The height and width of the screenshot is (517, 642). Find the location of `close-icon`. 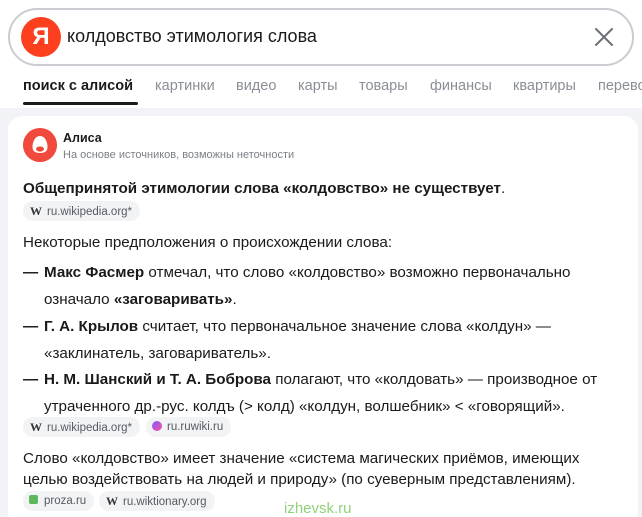

close-icon is located at coordinates (604, 37).